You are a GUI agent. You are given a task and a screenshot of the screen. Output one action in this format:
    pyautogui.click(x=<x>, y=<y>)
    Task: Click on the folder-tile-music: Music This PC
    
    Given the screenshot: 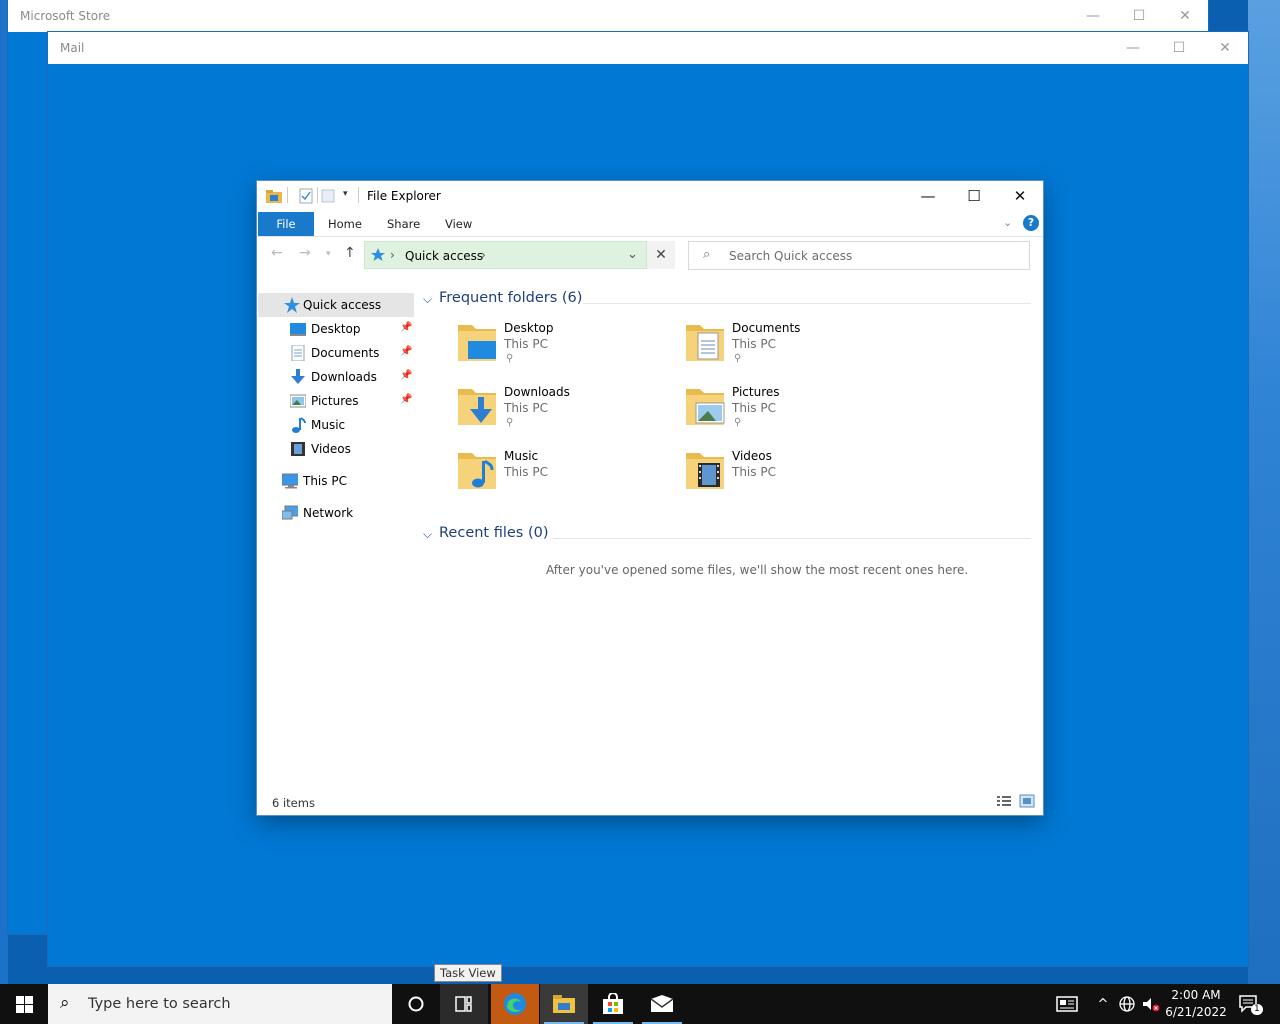 What is the action you would take?
    pyautogui.click(x=566, y=475)
    